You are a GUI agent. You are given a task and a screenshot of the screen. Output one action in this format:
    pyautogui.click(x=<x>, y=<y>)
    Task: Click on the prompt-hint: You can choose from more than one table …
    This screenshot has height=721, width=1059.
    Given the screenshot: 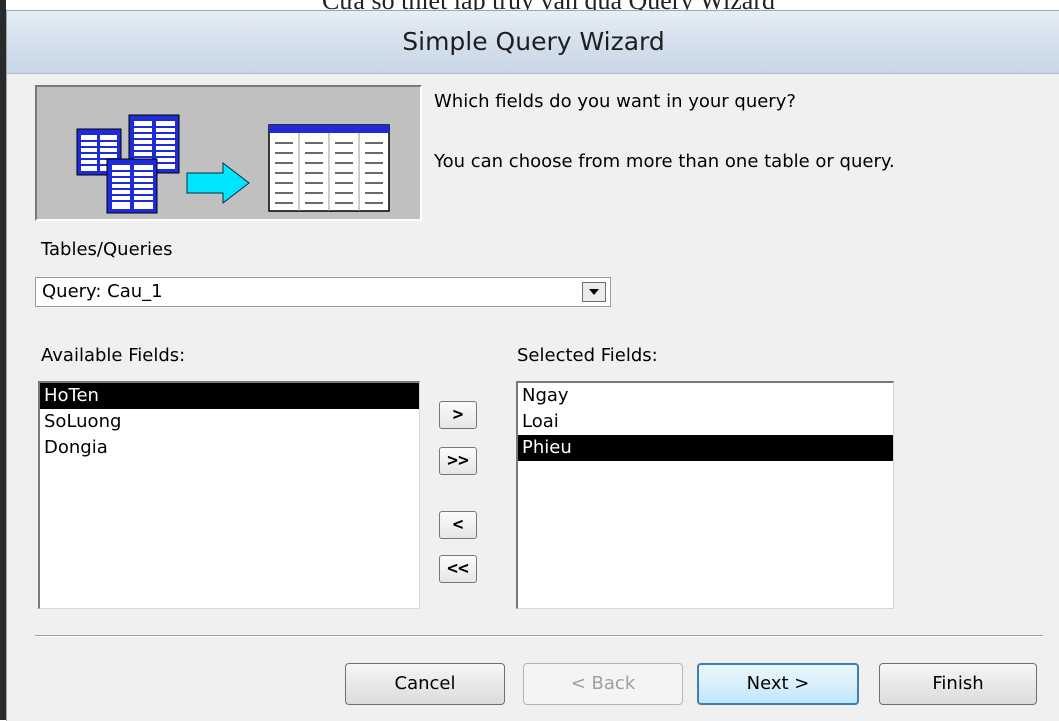 What is the action you would take?
    pyautogui.click(x=664, y=161)
    